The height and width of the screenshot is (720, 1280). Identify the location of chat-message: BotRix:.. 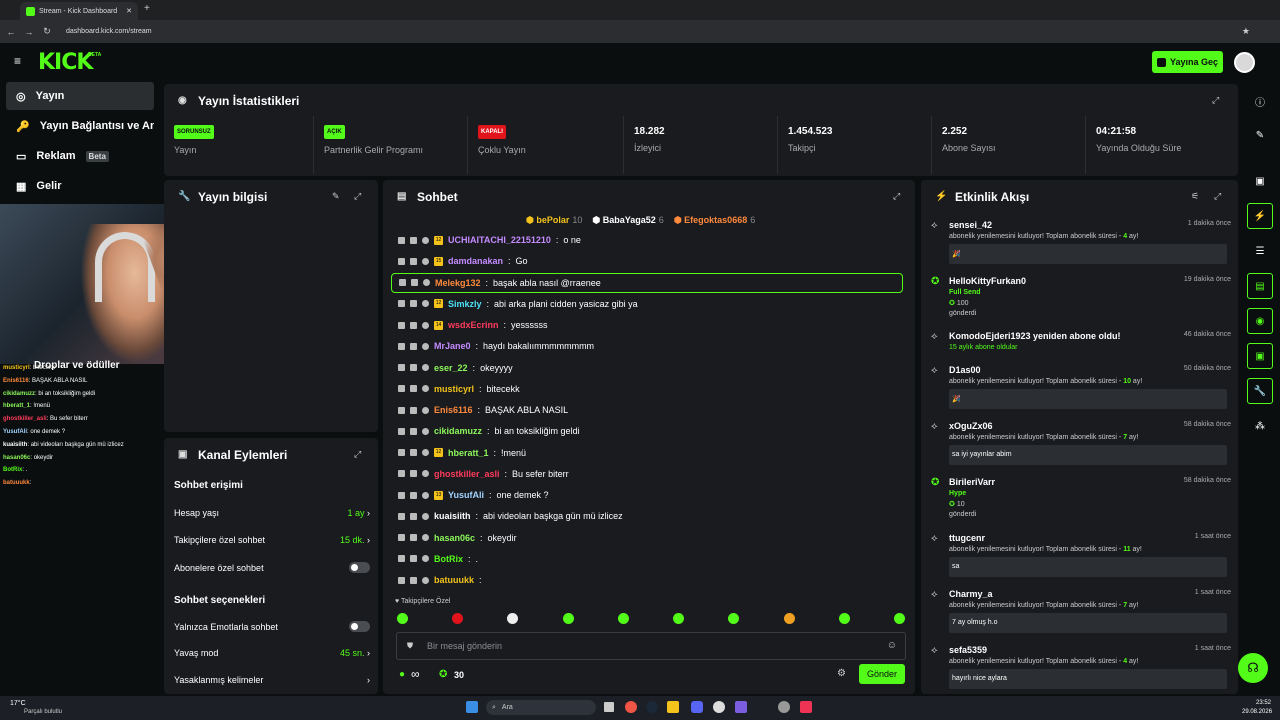
(647, 559).